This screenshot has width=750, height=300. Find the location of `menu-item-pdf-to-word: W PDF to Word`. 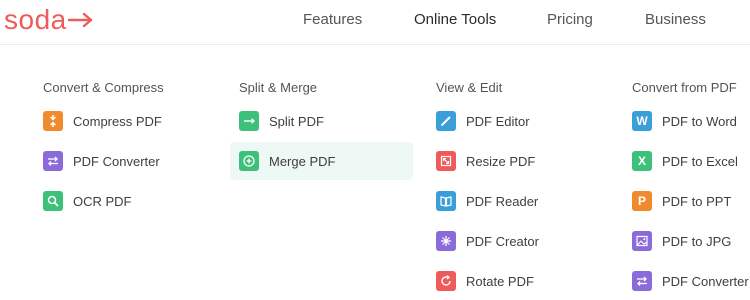

menu-item-pdf-to-word: W PDF to Word is located at coordinates (684, 121).